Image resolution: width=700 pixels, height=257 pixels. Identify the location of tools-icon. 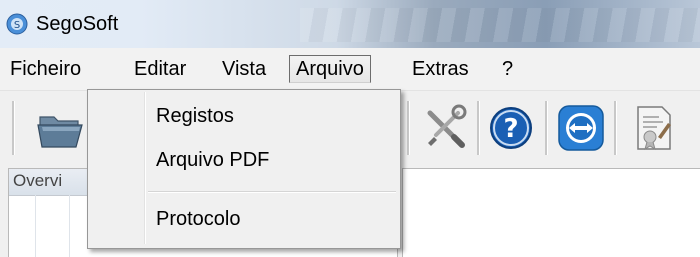
(445, 128).